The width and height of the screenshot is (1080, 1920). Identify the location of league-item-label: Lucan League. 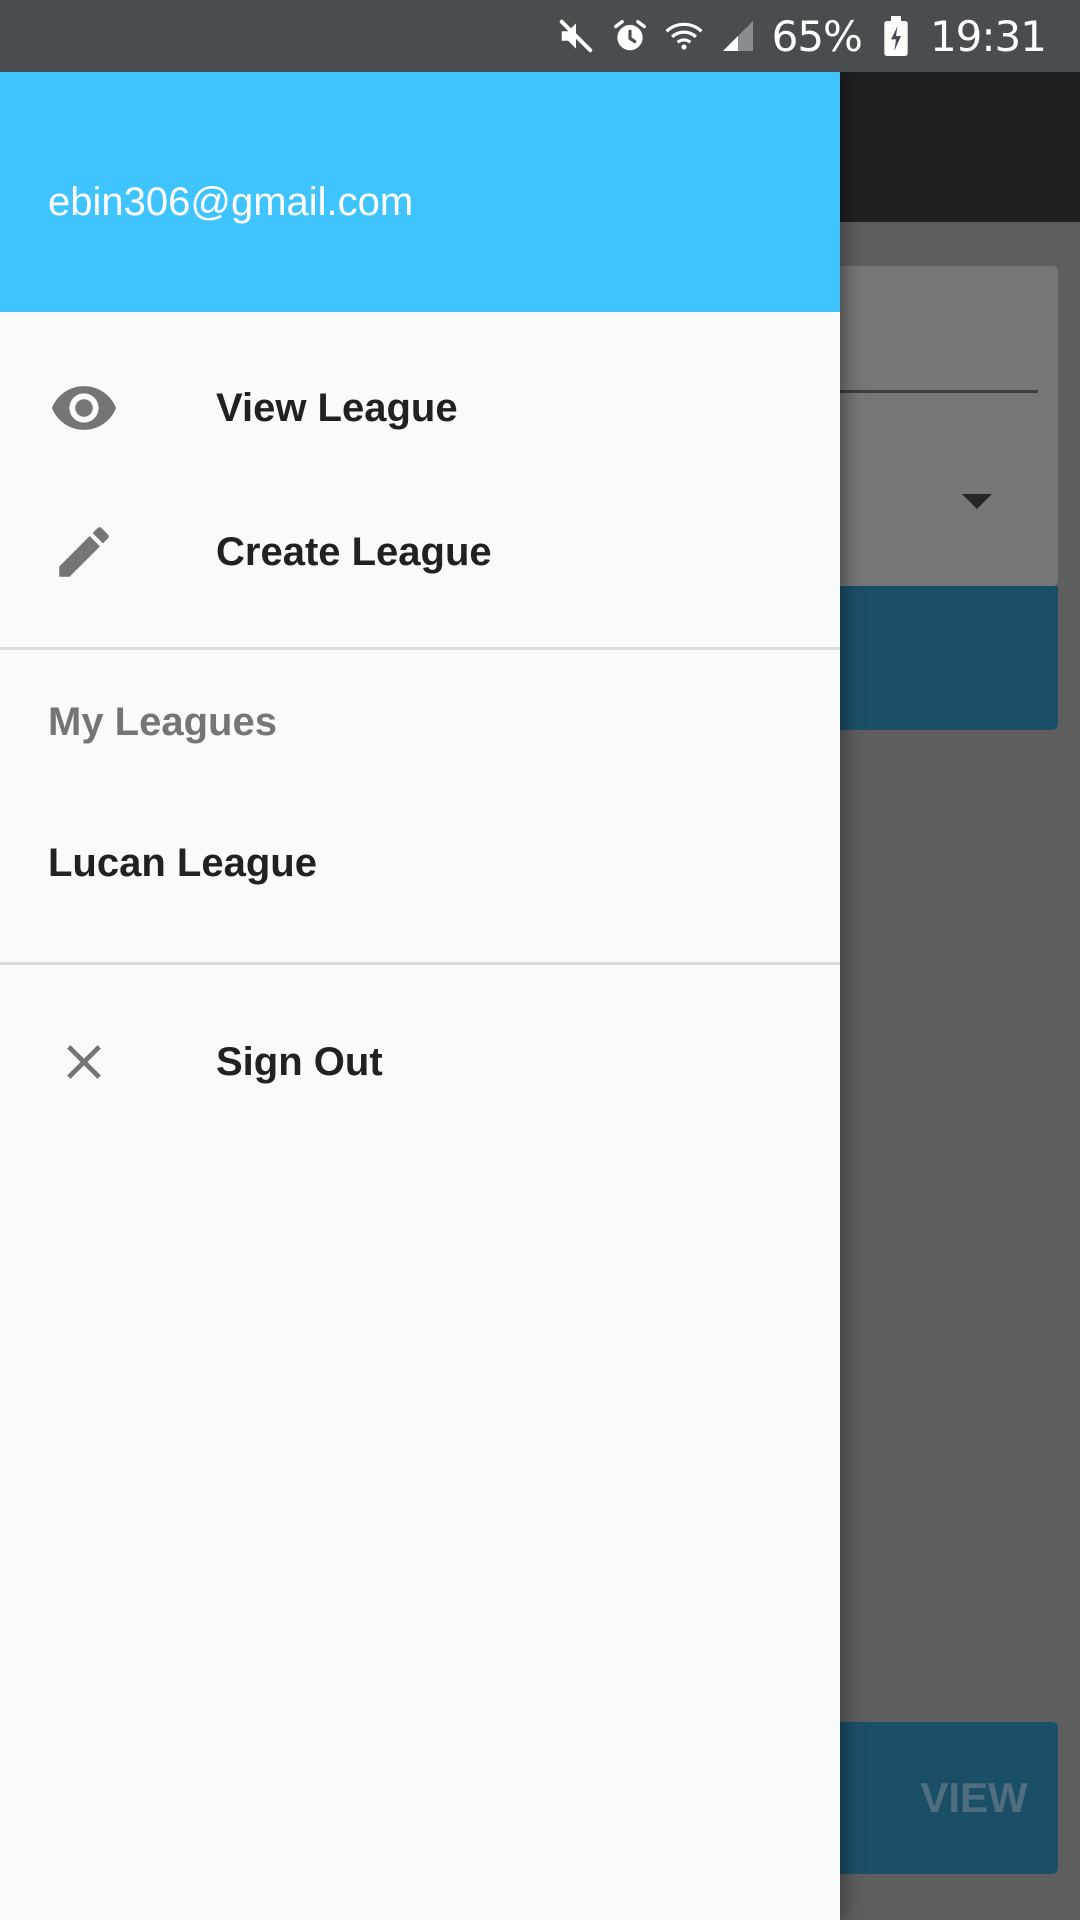
(182, 863).